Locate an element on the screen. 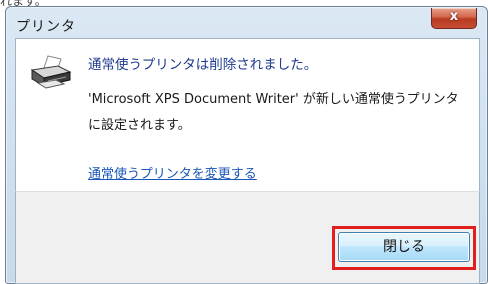 This screenshot has height=284, width=488. close-icon: x is located at coordinates (454, 16).